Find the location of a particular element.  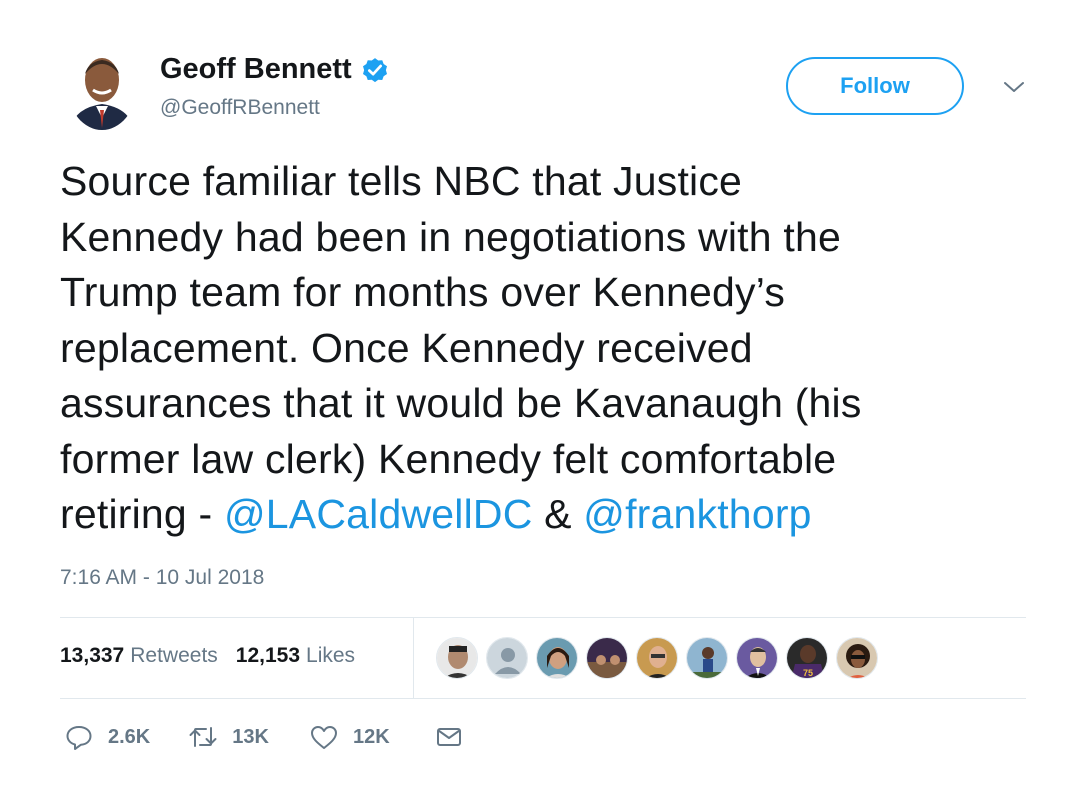

retweets-label: Retweets is located at coordinates (174, 655).